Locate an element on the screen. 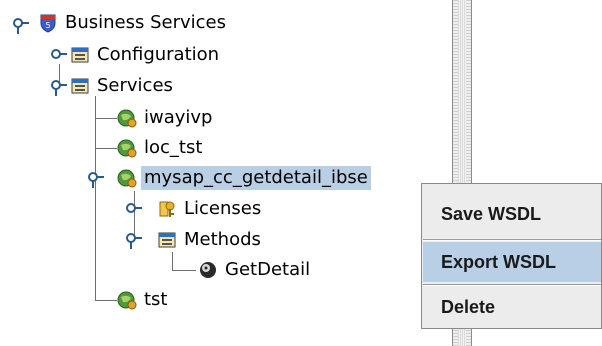 The image size is (602, 346). svg-text: 5 is located at coordinates (47, 25).